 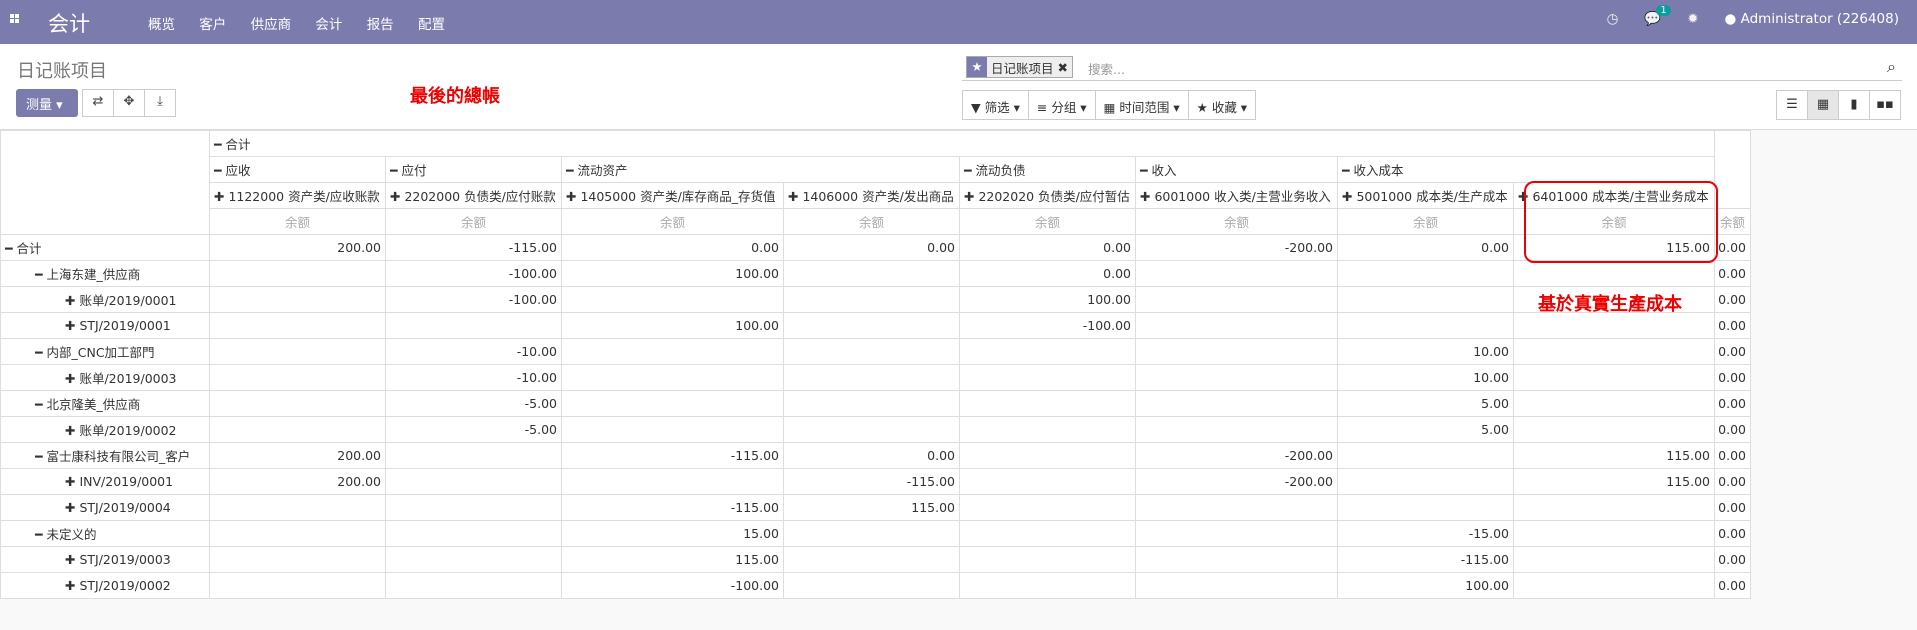 What do you see at coordinates (1692, 19) in the screenshot?
I see `debug-bug-icon: ✹` at bounding box center [1692, 19].